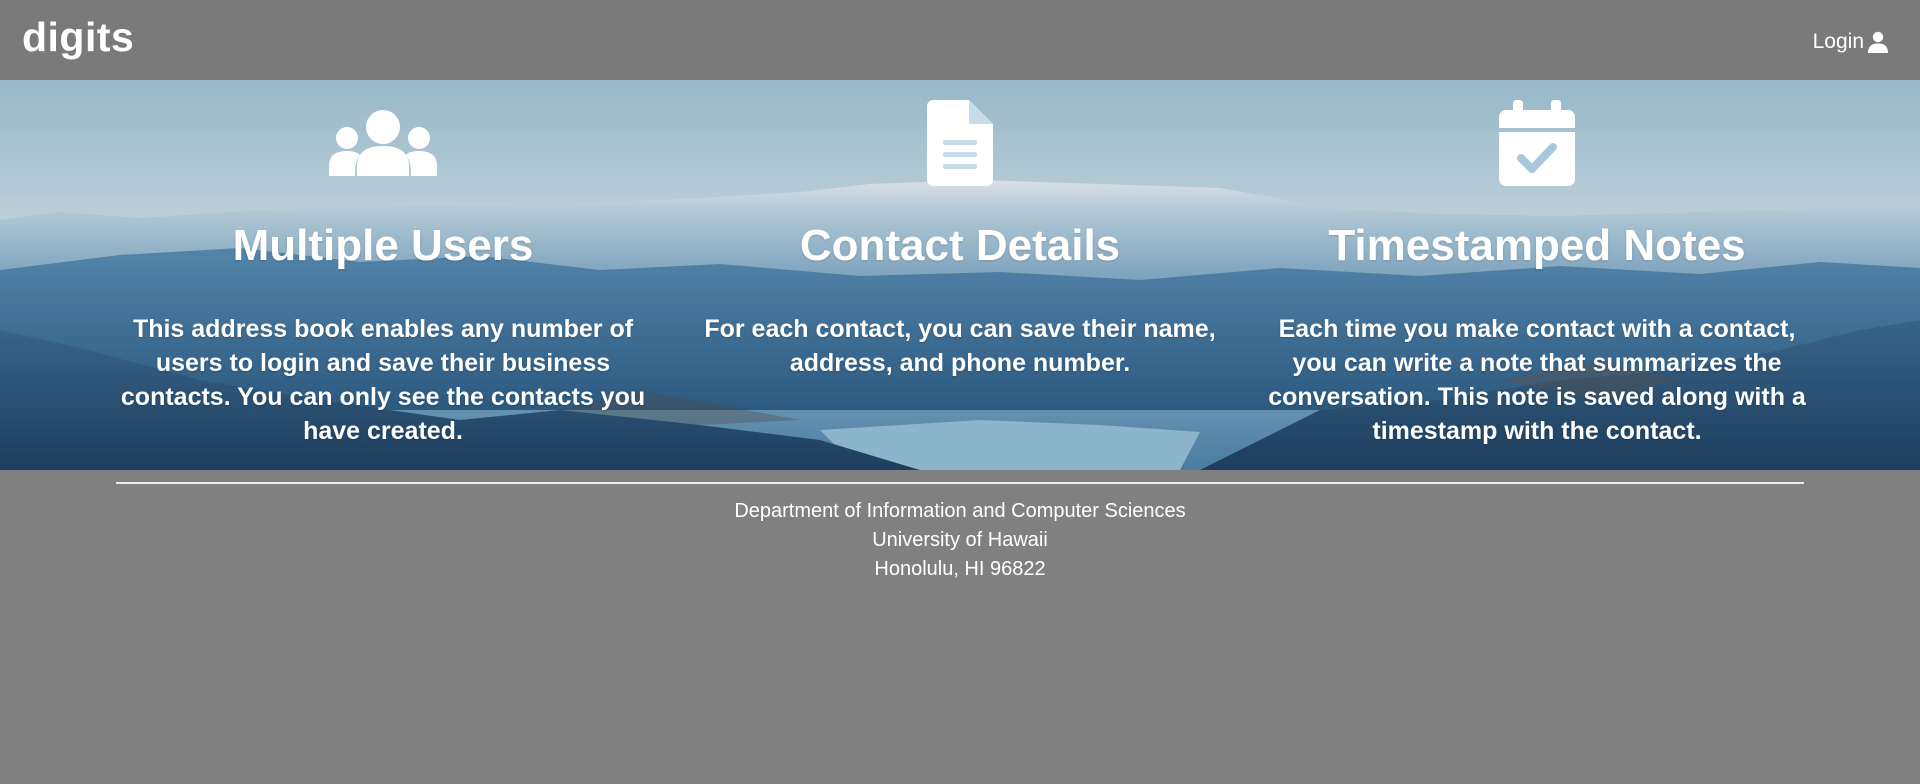 This screenshot has width=1920, height=784. What do you see at coordinates (960, 40) in the screenshot?
I see `navbar: digits Login` at bounding box center [960, 40].